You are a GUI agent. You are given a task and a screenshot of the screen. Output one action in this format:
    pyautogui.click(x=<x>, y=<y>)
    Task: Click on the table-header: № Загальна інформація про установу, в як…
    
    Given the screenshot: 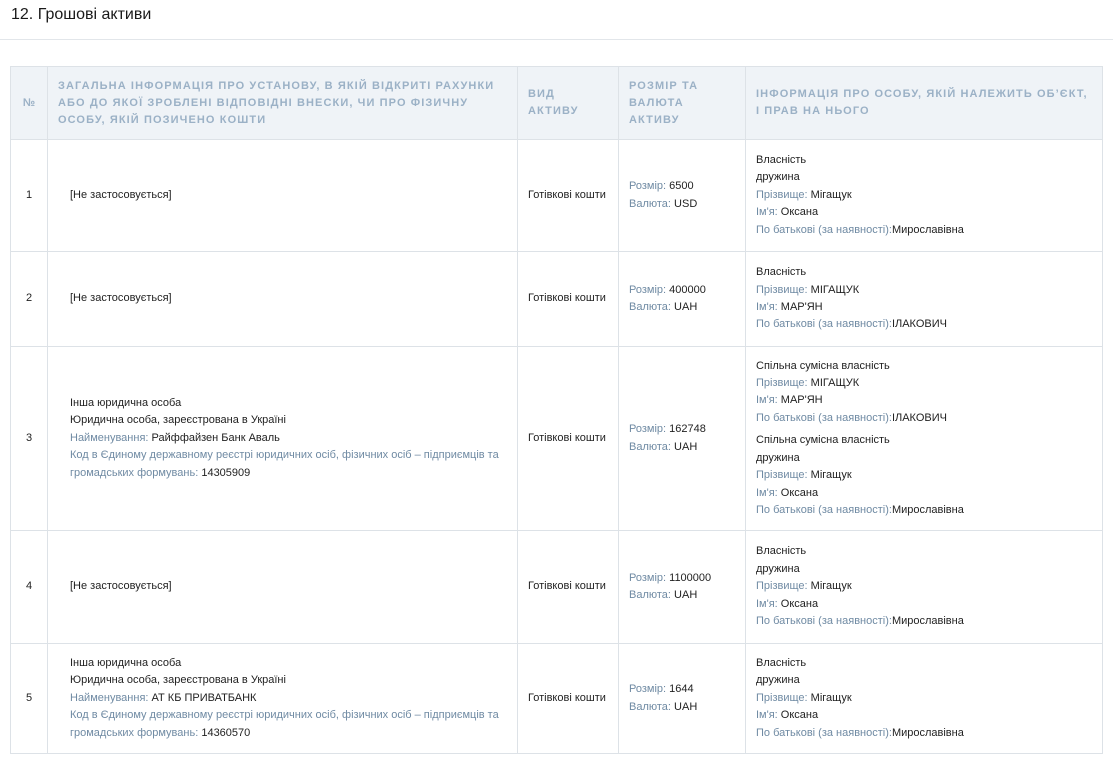 What is the action you would take?
    pyautogui.click(x=556, y=103)
    